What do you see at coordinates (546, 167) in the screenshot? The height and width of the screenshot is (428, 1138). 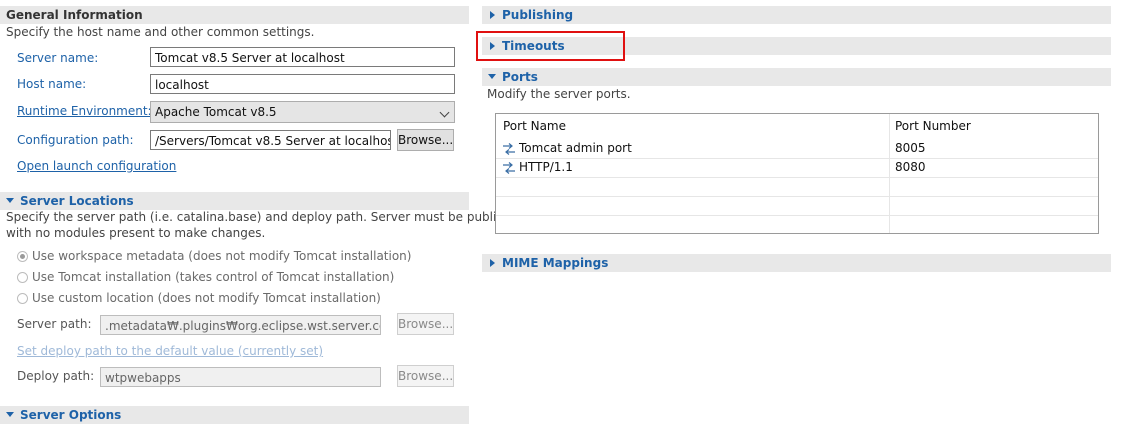 I see `port-name-text: HTTP/1.1` at bounding box center [546, 167].